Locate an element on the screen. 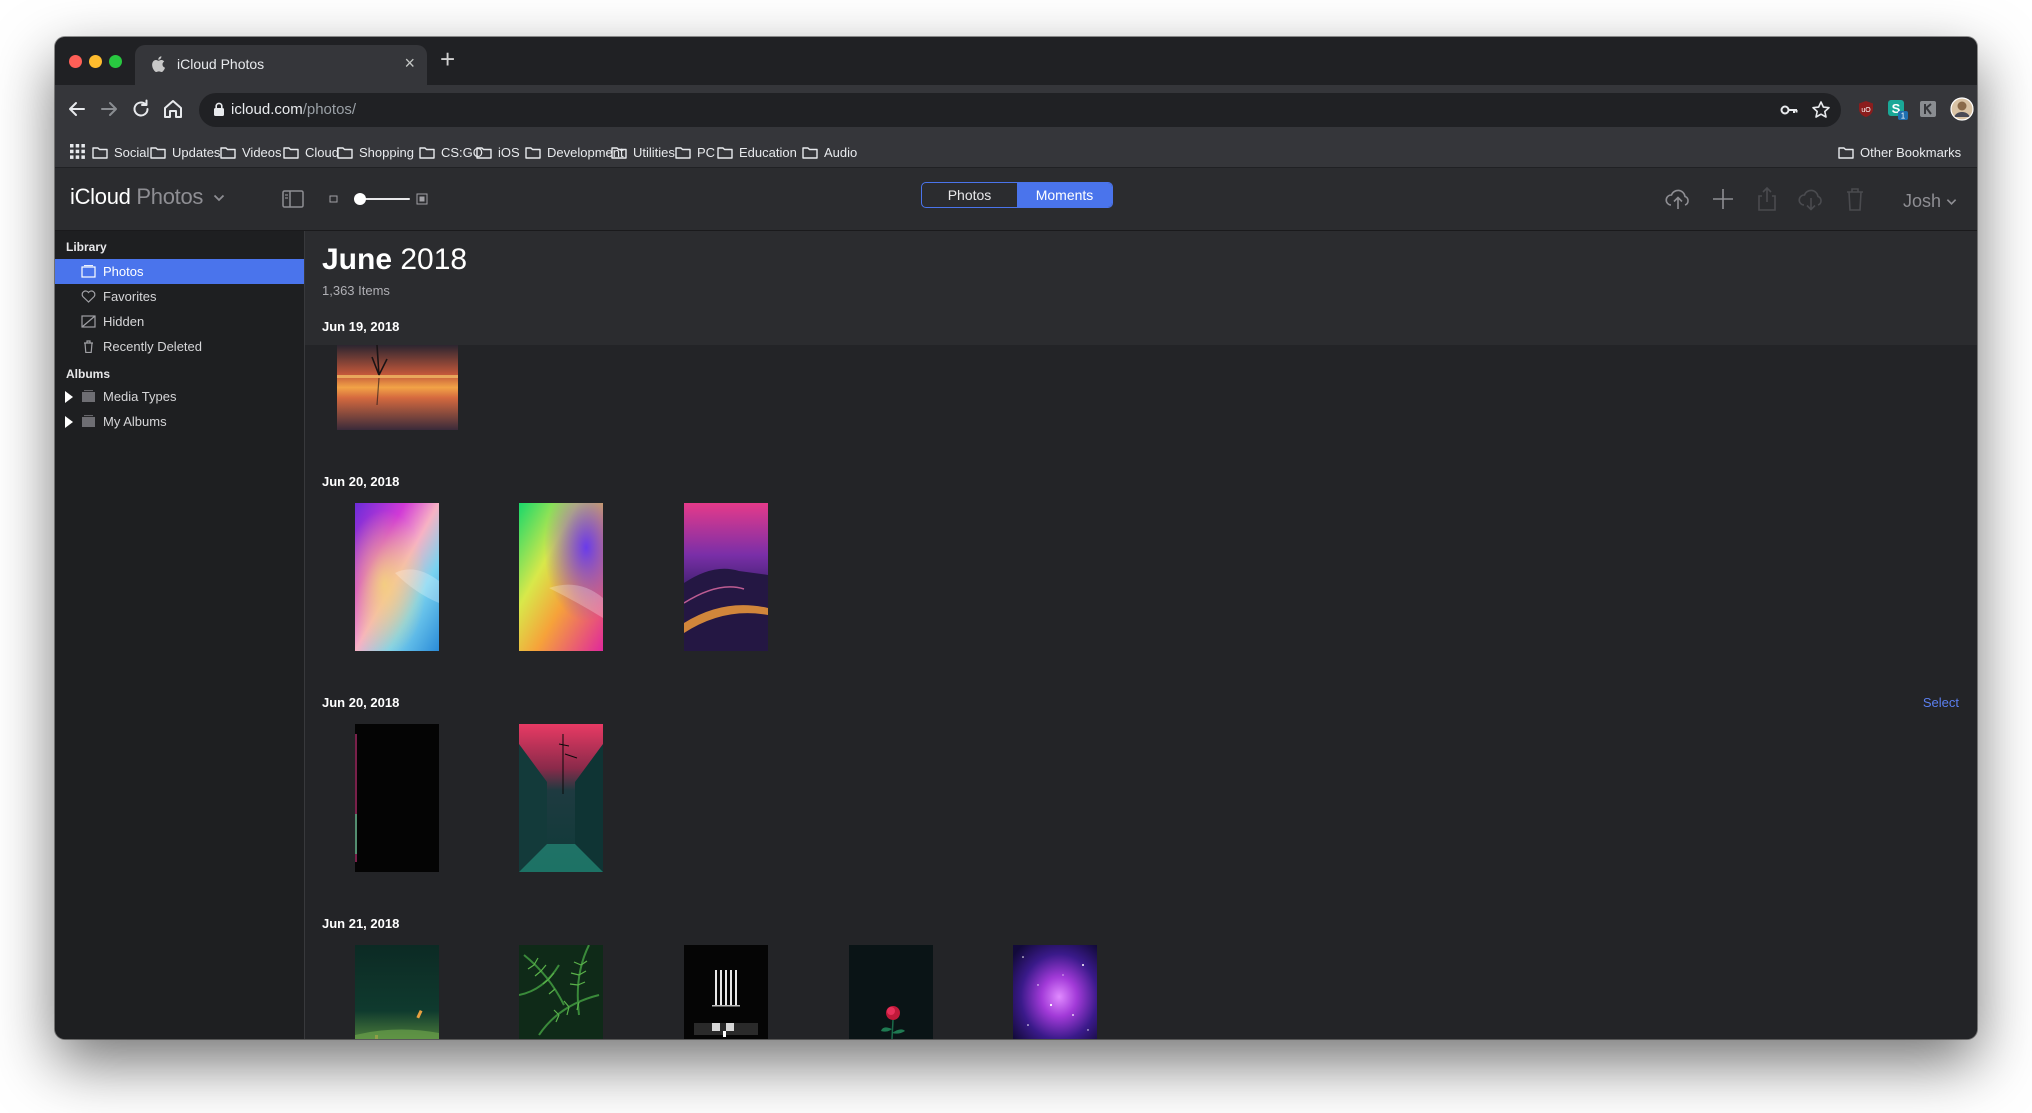 The width and height of the screenshot is (2032, 1113). tab-strip: iCloud Photos × + is located at coordinates (1016, 61).